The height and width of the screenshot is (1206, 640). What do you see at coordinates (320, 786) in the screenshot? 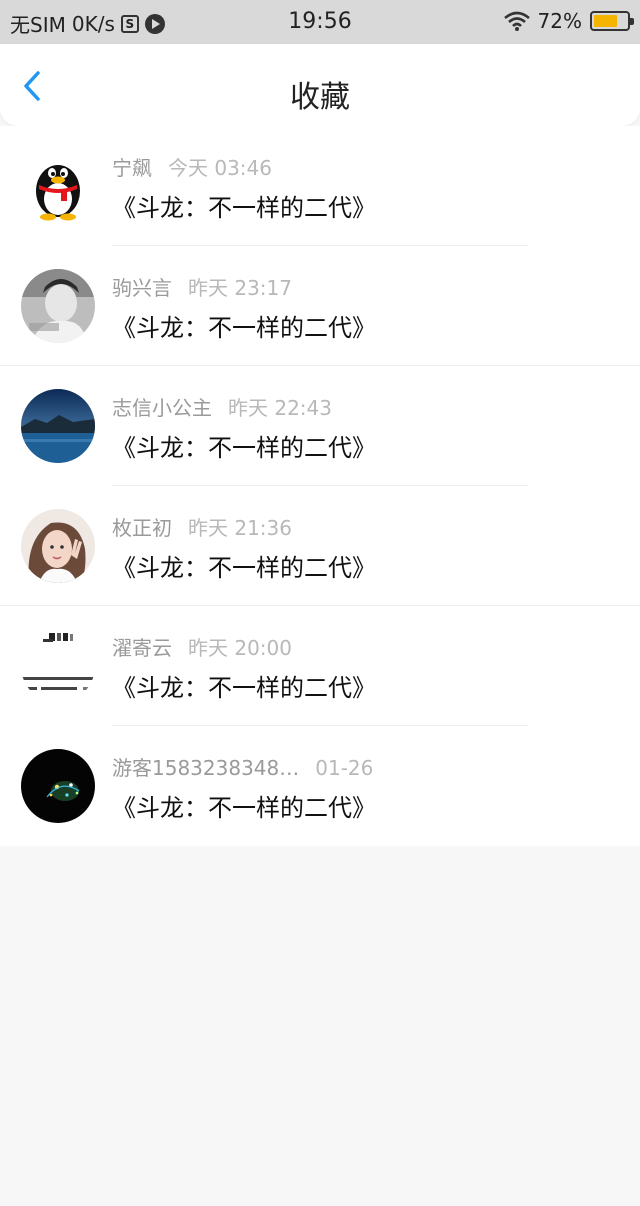
I see `list-item: 游客1583238348… 01-26 《斗龙：不一样的二代》` at bounding box center [320, 786].